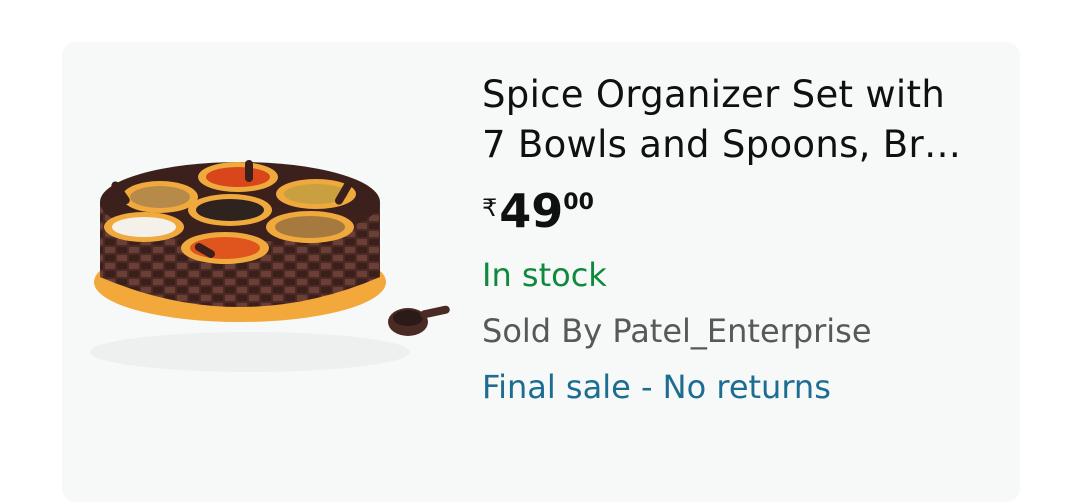  Describe the element at coordinates (531, 211) in the screenshot. I see `price-whole: 49` at that location.